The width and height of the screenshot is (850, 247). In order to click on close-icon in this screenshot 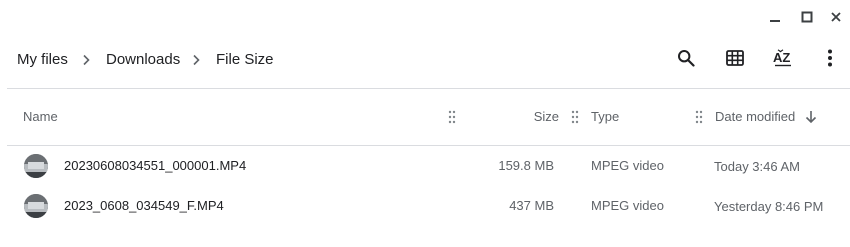, I will do `click(836, 17)`.